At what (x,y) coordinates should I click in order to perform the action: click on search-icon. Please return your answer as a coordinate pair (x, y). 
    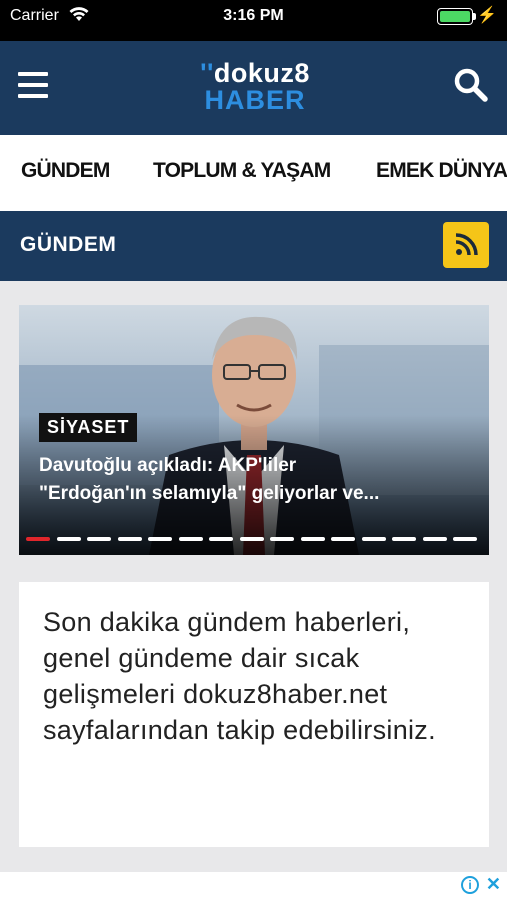
    Looking at the image, I should click on (471, 85).